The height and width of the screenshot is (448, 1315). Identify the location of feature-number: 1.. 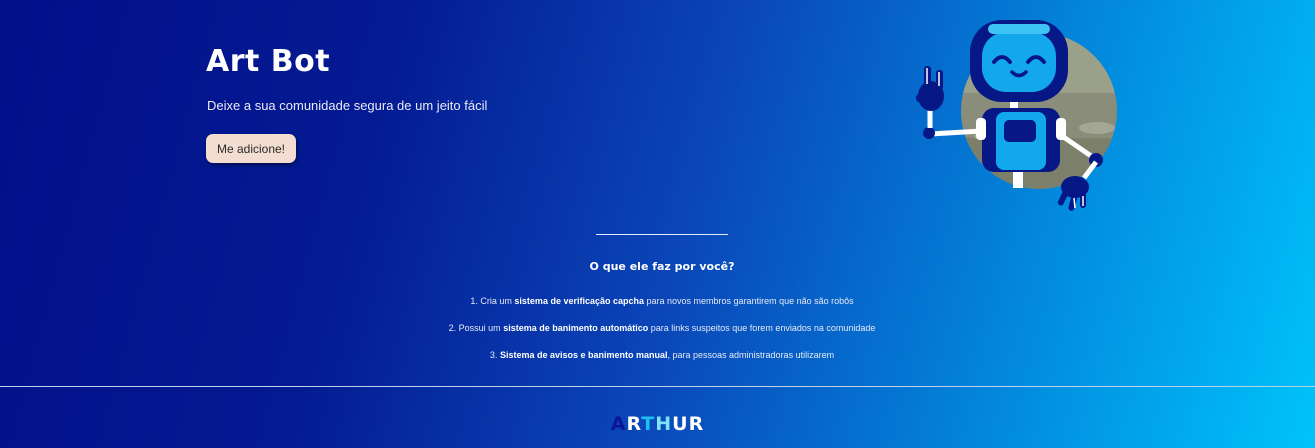
(474, 301).